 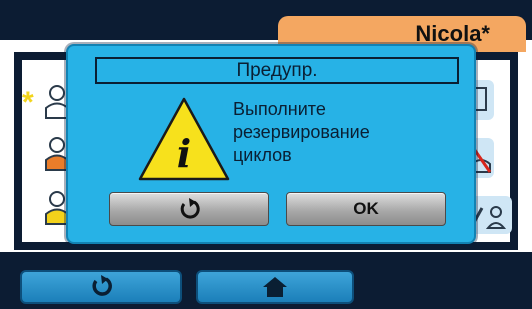 I want to click on dialog-undo-button, so click(x=189, y=209).